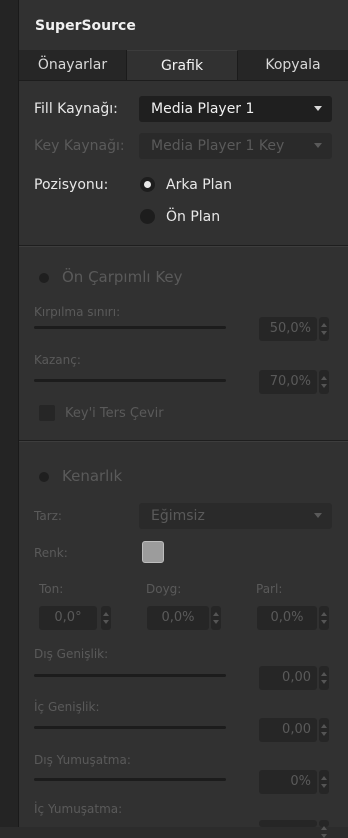 This screenshot has height=838, width=348. What do you see at coordinates (324, 829) in the screenshot?
I see `inner-soft-stepper` at bounding box center [324, 829].